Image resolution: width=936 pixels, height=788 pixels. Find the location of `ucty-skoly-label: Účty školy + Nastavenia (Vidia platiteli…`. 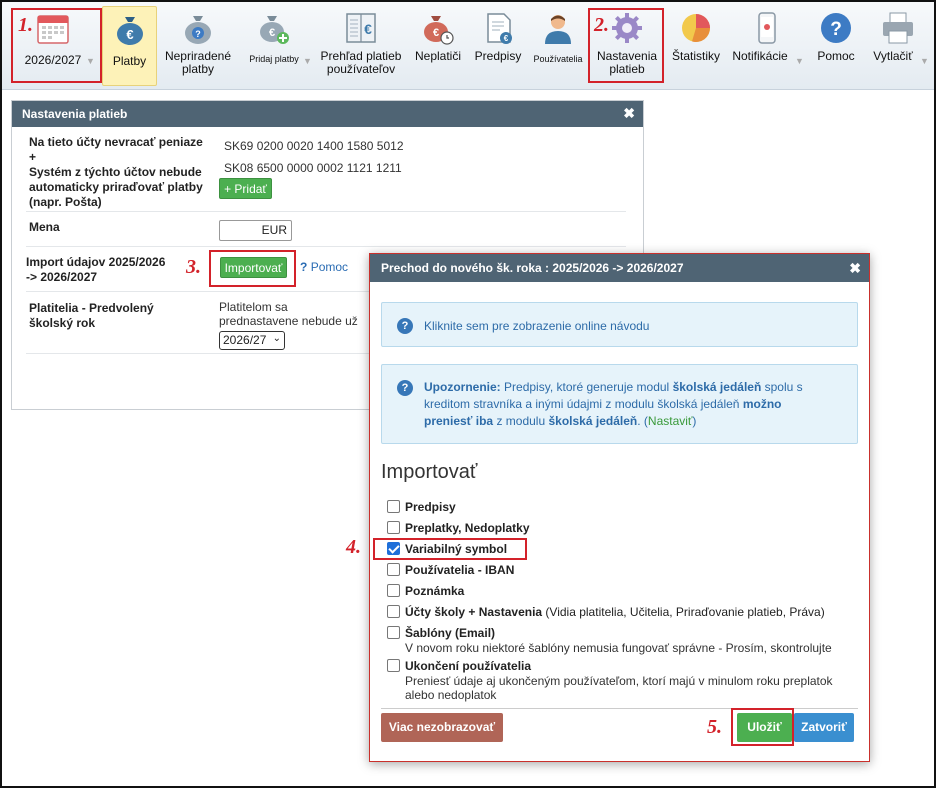

ucty-skoly-label: Účty školy + Nastavenia (Vidia platiteli… is located at coordinates (615, 612).